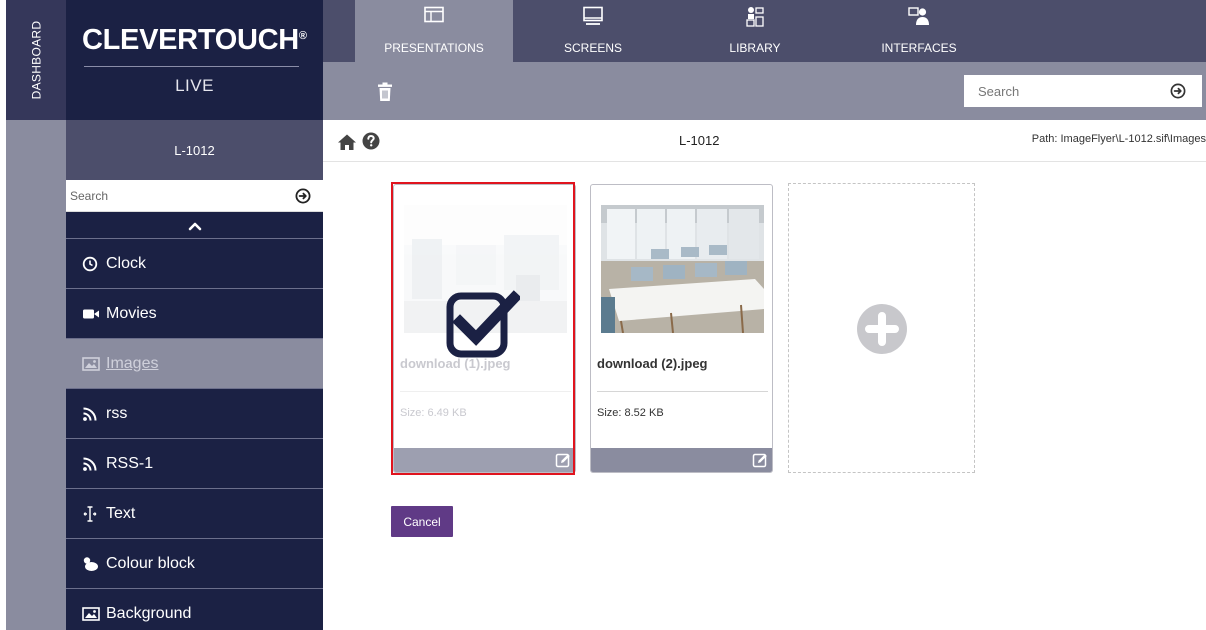  I want to click on text-cursor-icon, so click(92, 514).